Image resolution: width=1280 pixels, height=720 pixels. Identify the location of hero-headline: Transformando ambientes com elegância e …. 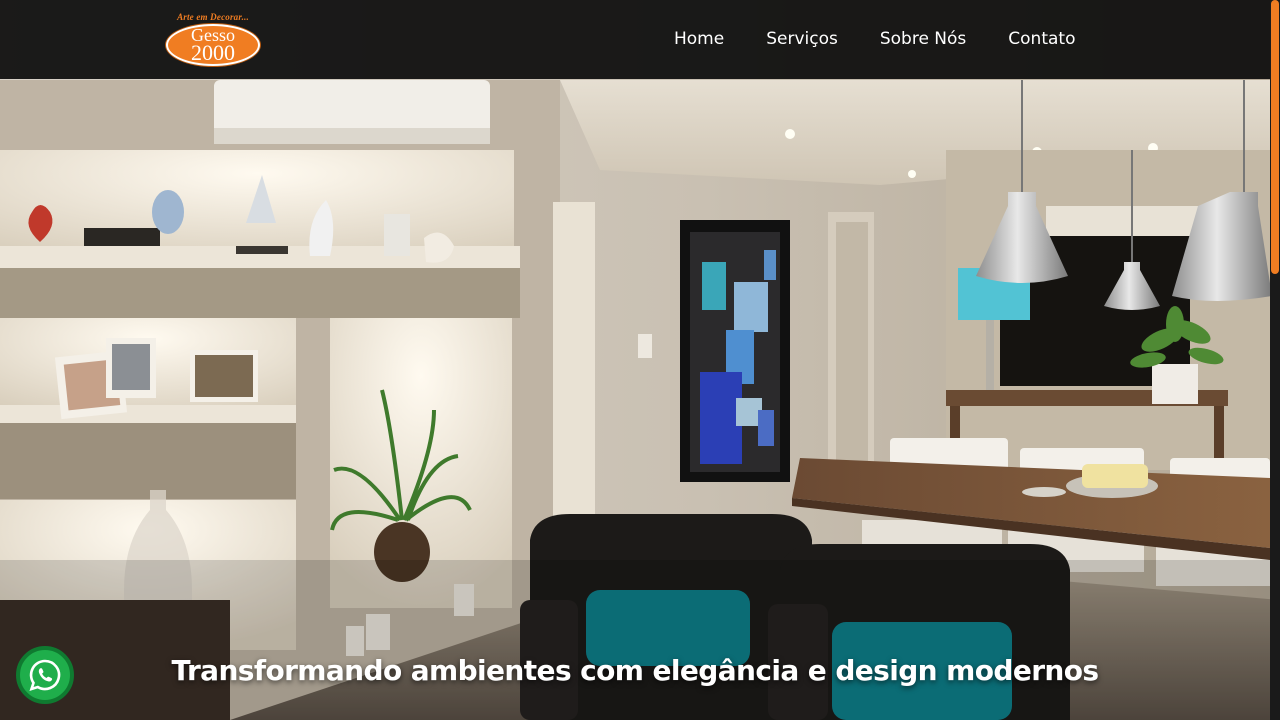
(635, 670).